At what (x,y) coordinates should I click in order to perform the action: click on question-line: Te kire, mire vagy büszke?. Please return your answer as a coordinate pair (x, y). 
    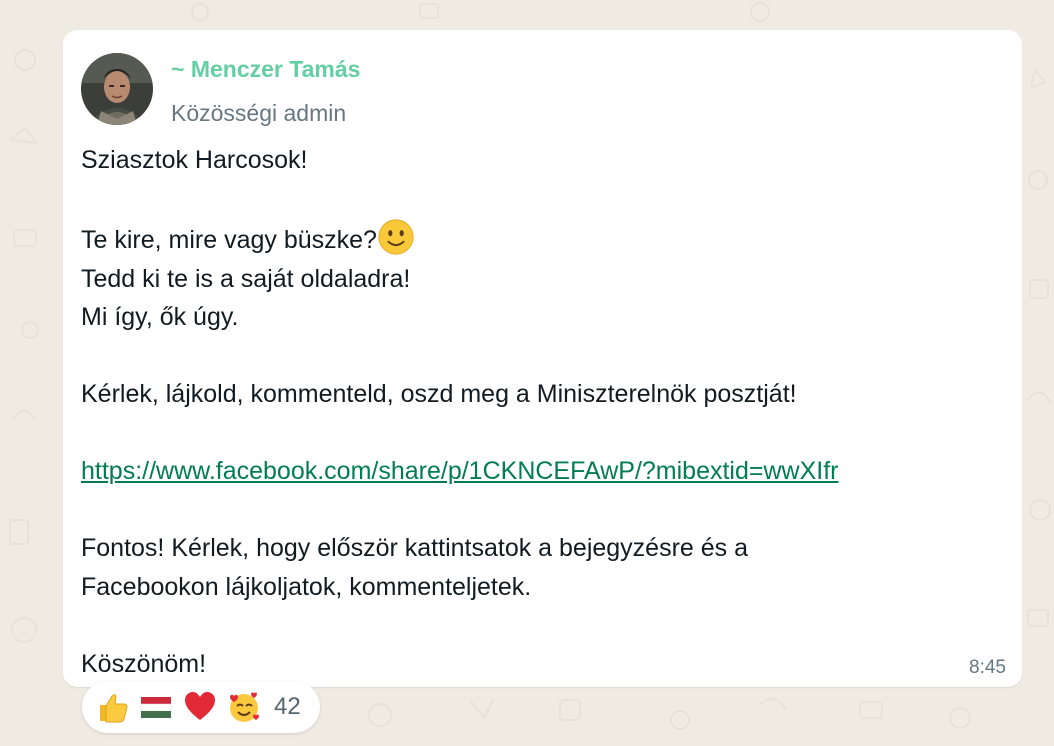
    Looking at the image, I should click on (541, 239).